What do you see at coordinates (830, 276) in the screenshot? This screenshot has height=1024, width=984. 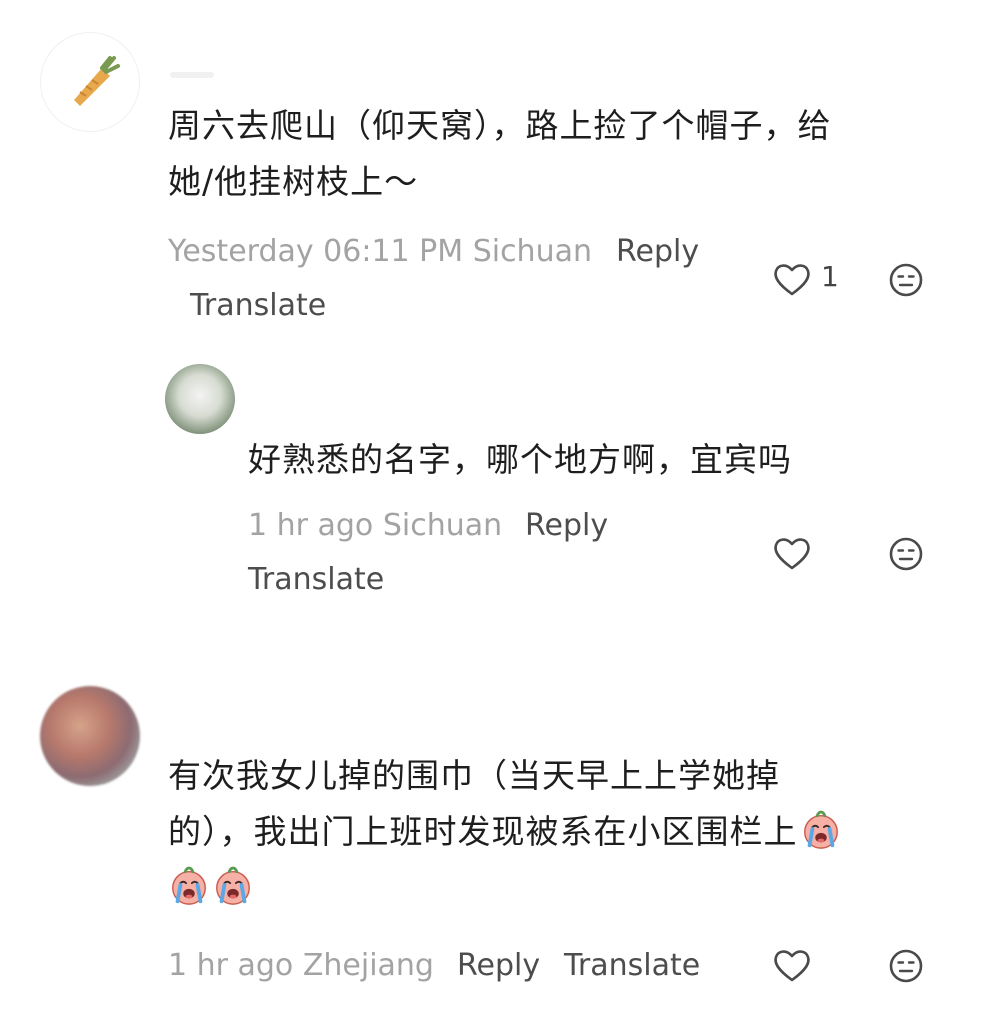 I see `like-count: 1` at bounding box center [830, 276].